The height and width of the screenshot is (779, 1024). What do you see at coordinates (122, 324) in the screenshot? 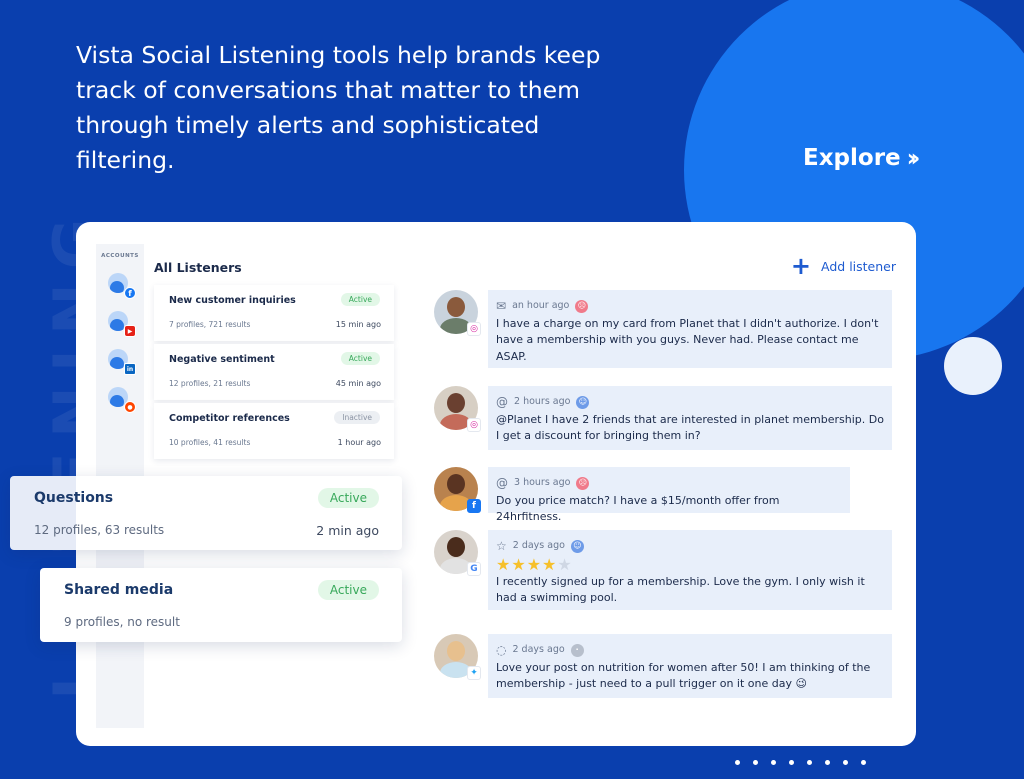
I see `account-youtube: ▶` at bounding box center [122, 324].